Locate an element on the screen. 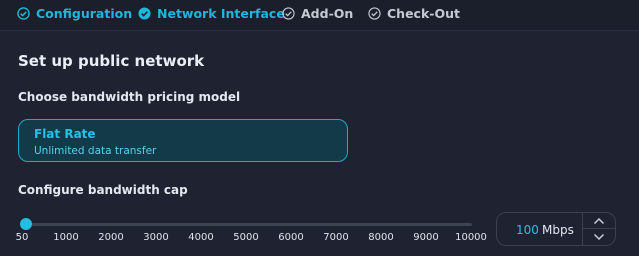  step-label: Add-On is located at coordinates (327, 13).